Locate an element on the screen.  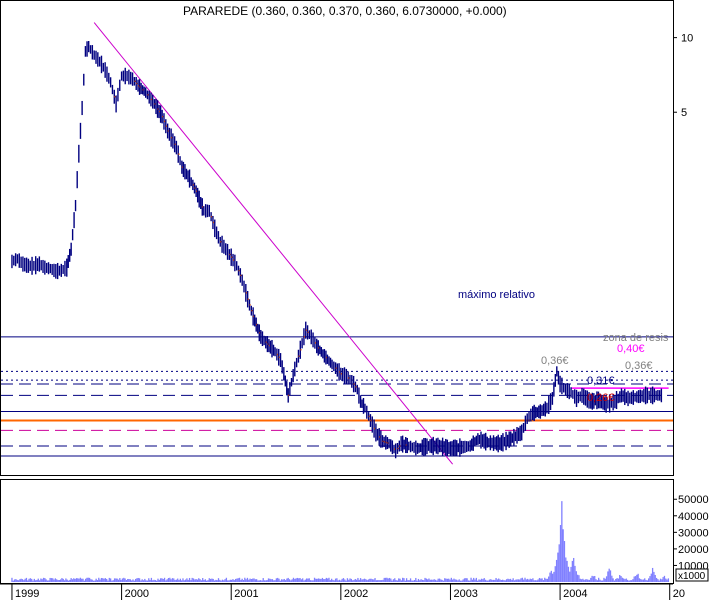
volume-tick-label-2: 30000 is located at coordinates (693, 533).